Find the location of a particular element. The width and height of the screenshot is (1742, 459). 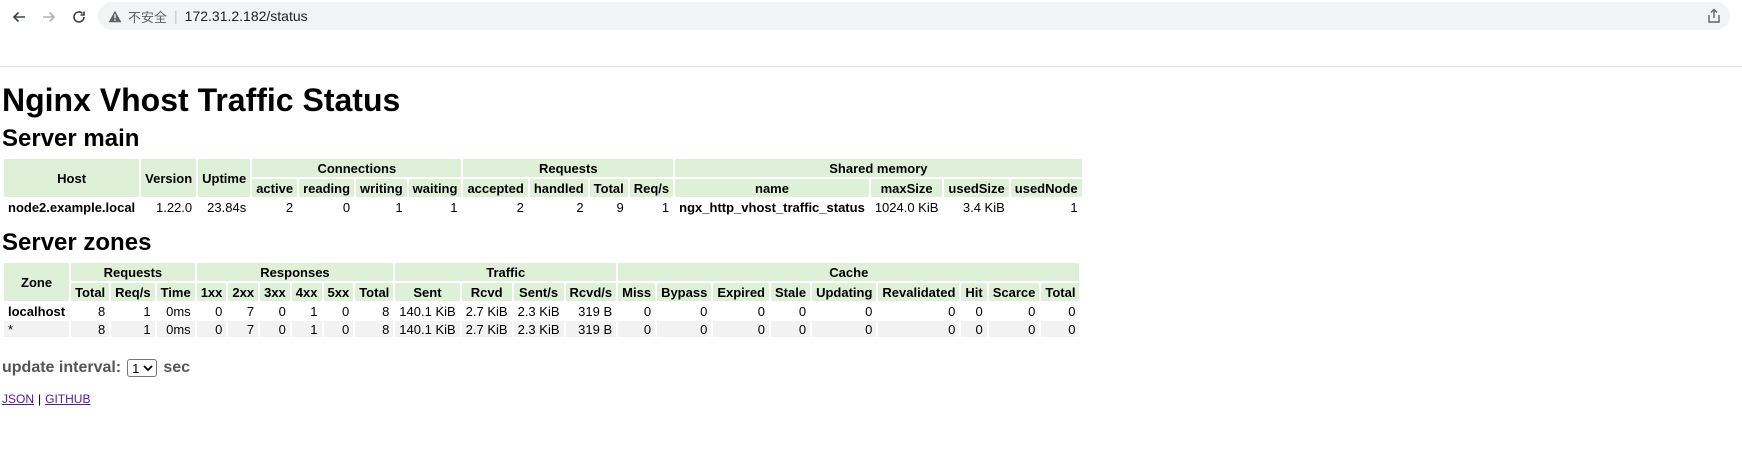

table-cell: 9 is located at coordinates (608, 207).